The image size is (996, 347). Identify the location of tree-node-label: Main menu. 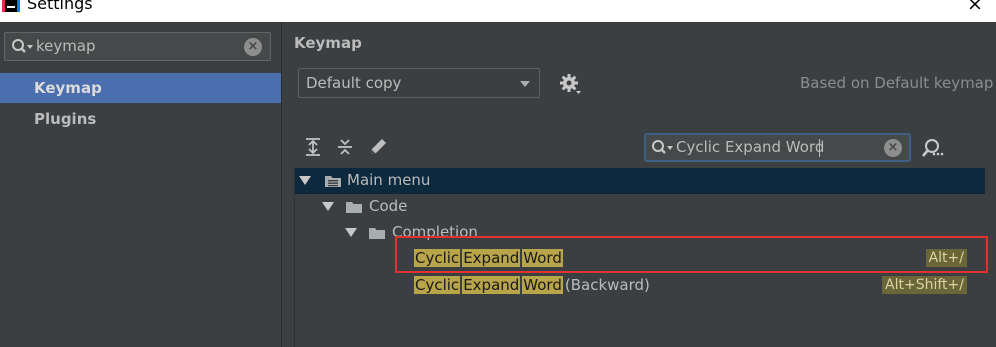
(389, 180).